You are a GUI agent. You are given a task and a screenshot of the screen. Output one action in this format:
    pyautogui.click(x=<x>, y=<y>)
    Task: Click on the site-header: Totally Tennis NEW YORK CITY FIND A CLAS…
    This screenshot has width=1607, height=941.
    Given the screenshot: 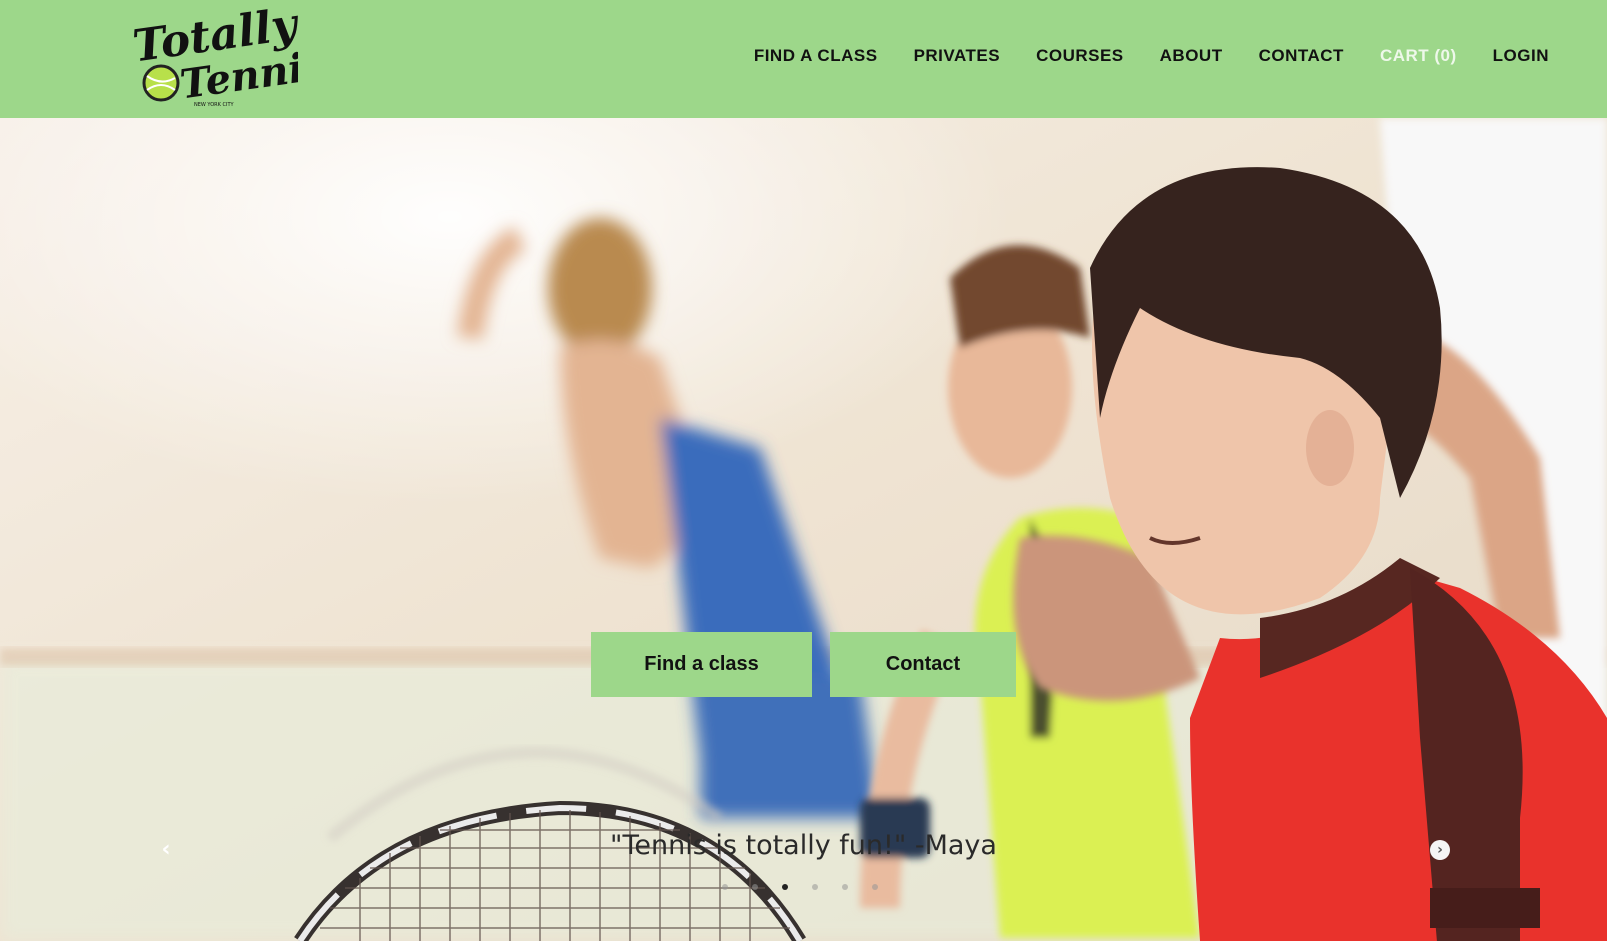 What is the action you would take?
    pyautogui.click(x=803, y=59)
    